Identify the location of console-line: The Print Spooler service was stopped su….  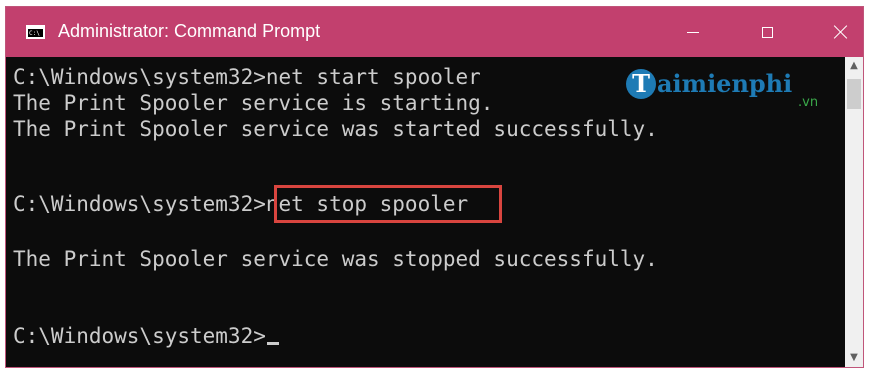
(335, 259).